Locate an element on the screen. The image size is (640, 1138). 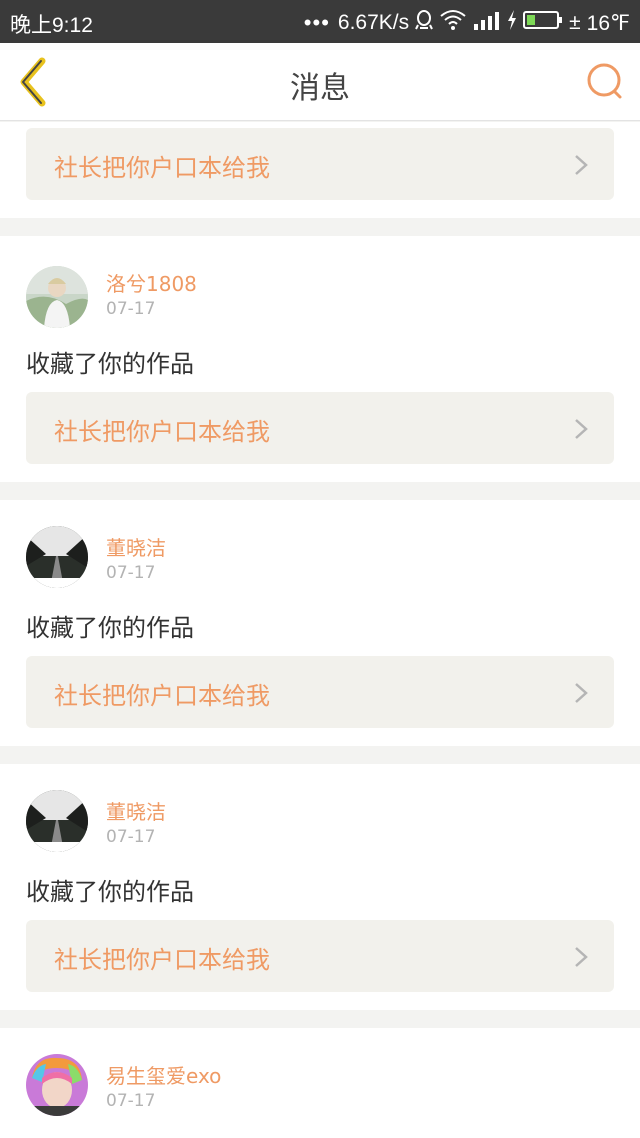
battery-label: ± is located at coordinates (575, 22).